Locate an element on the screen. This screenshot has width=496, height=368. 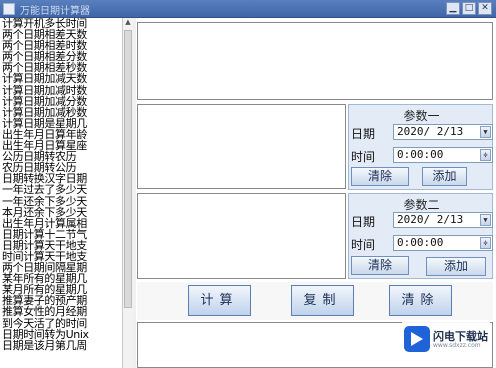
param2-date-field: 2020/ 2/13 ▼ is located at coordinates (443, 220).